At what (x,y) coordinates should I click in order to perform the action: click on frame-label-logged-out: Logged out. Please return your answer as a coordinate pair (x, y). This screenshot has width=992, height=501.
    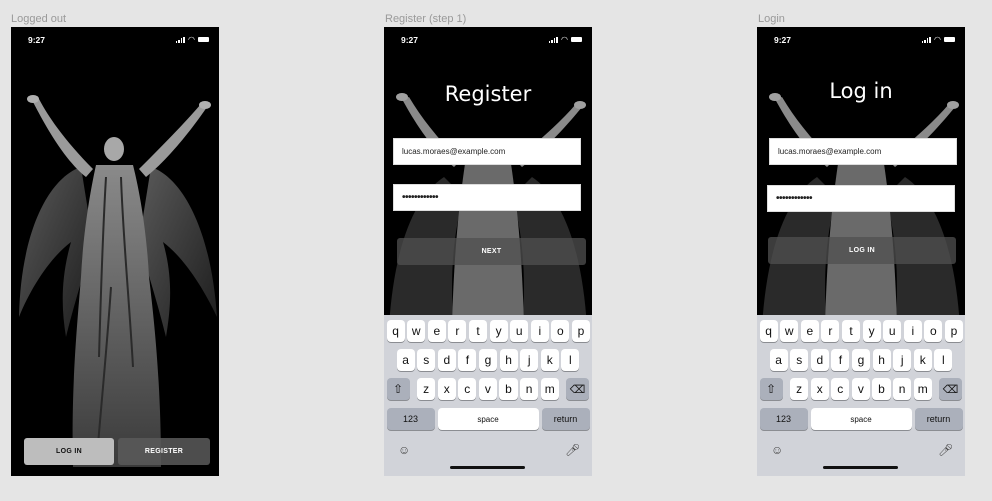
    Looking at the image, I should click on (39, 19).